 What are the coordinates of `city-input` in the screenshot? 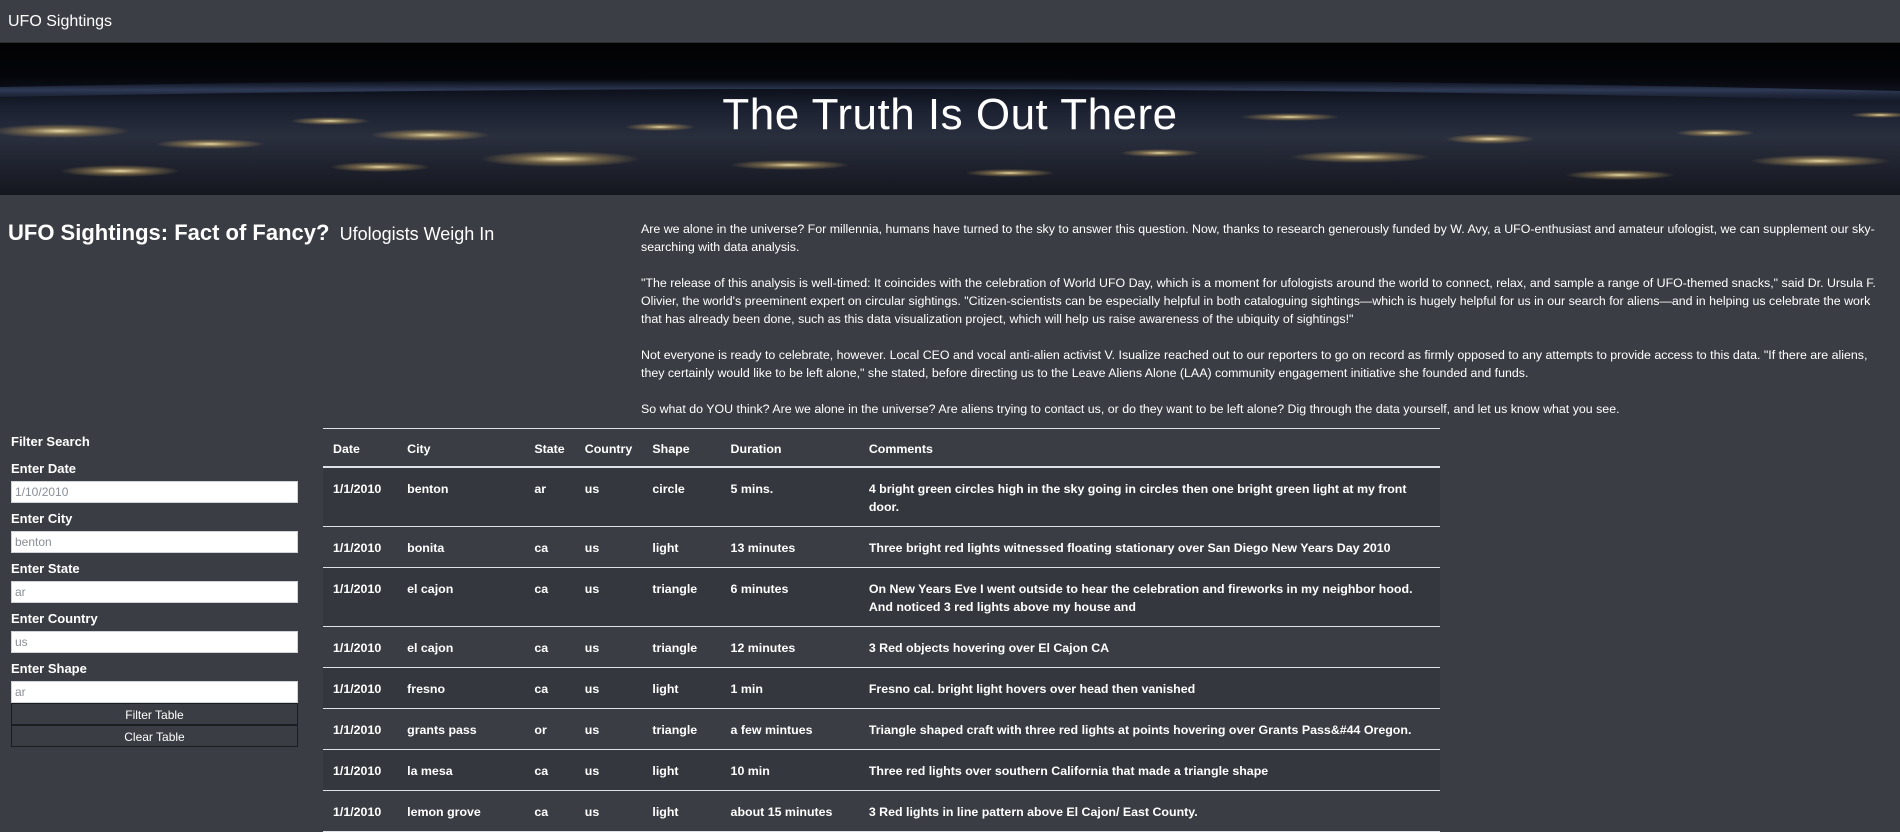 It's located at (154, 542).